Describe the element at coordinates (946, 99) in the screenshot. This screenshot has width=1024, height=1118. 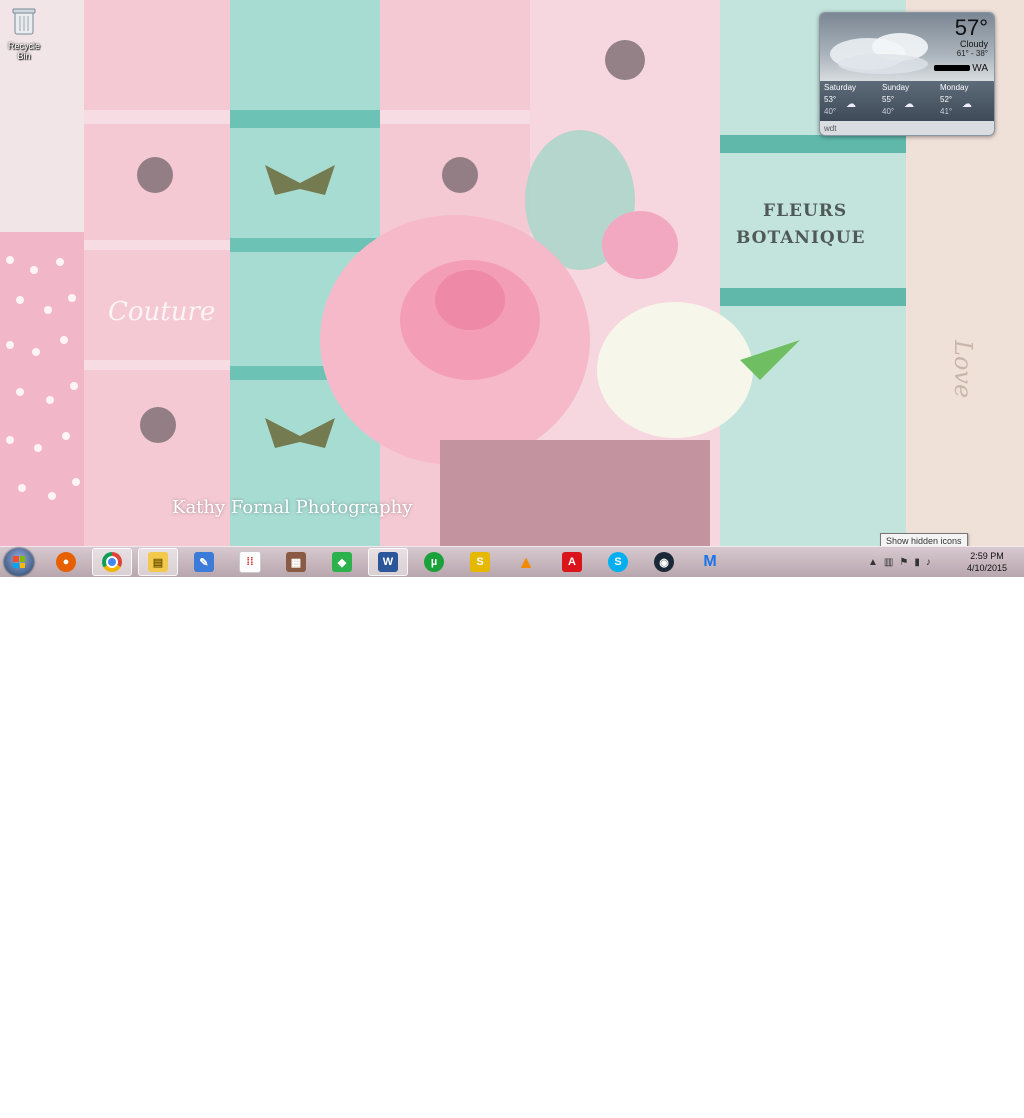
I see `forecast-high: 52°` at that location.